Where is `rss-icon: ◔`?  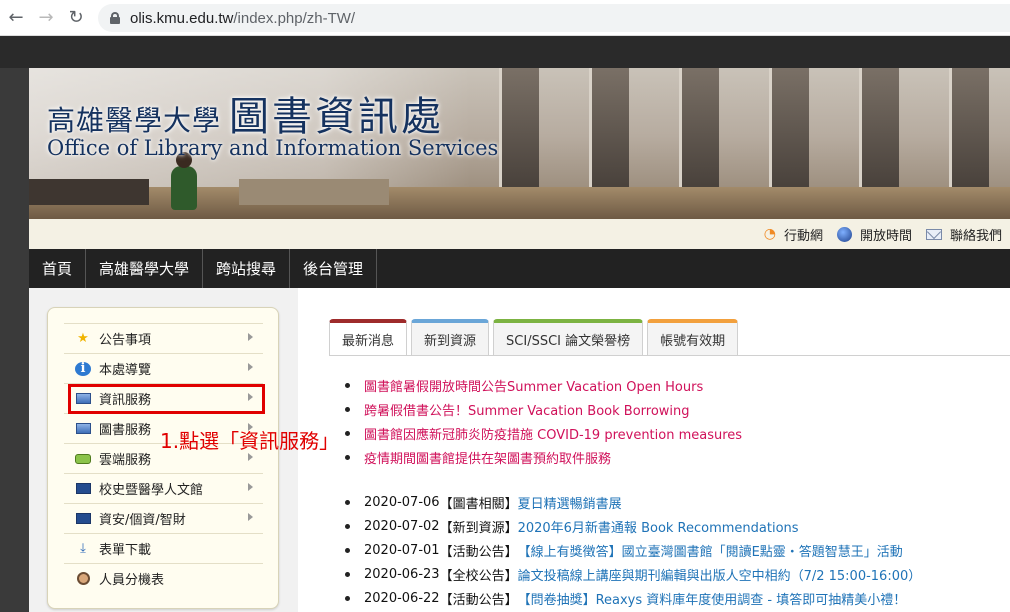
rss-icon: ◔ is located at coordinates (769, 234).